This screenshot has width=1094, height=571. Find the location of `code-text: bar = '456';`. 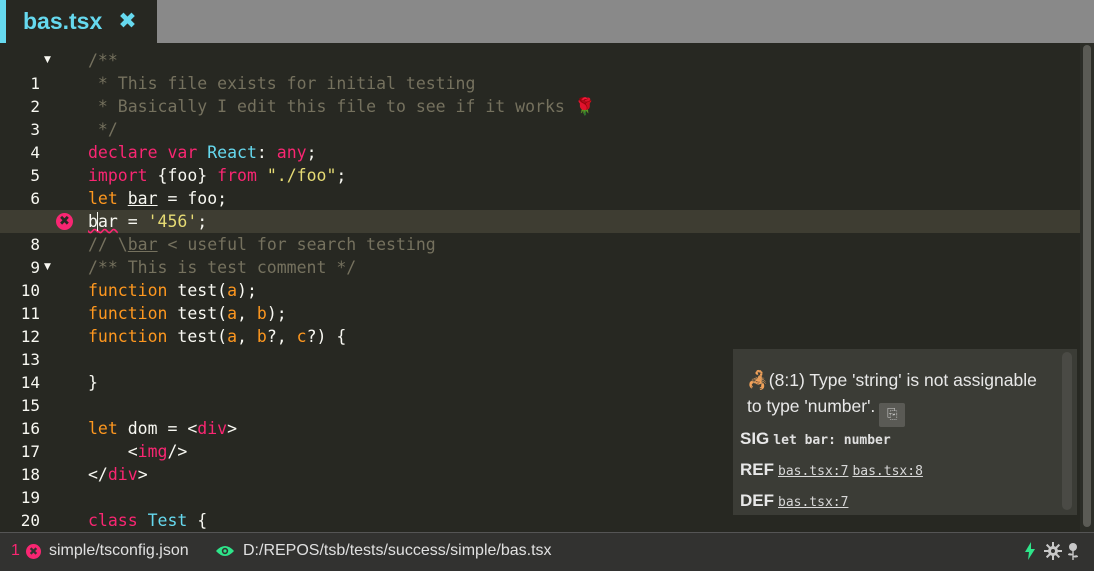

code-text: bar = '456'; is located at coordinates (148, 221).